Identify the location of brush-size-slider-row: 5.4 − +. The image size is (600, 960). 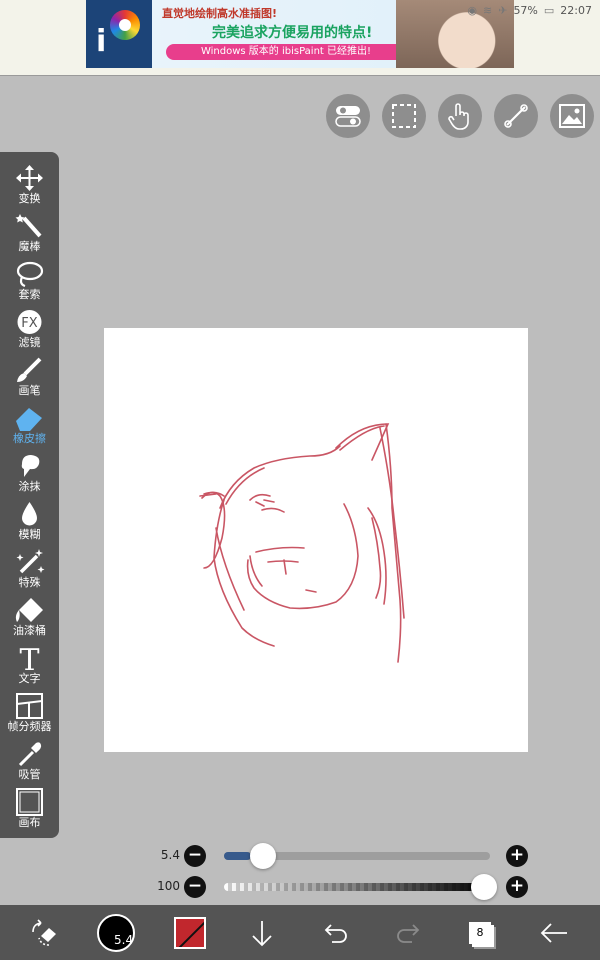
(340, 856).